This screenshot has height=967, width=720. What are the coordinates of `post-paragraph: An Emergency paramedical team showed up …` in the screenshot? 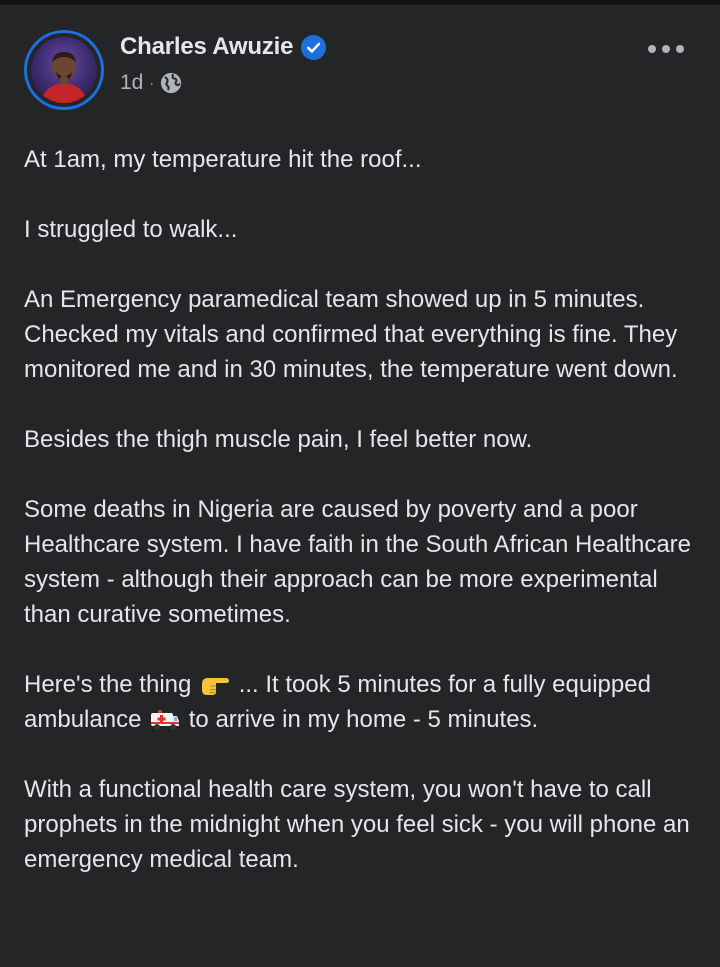 It's located at (351, 334).